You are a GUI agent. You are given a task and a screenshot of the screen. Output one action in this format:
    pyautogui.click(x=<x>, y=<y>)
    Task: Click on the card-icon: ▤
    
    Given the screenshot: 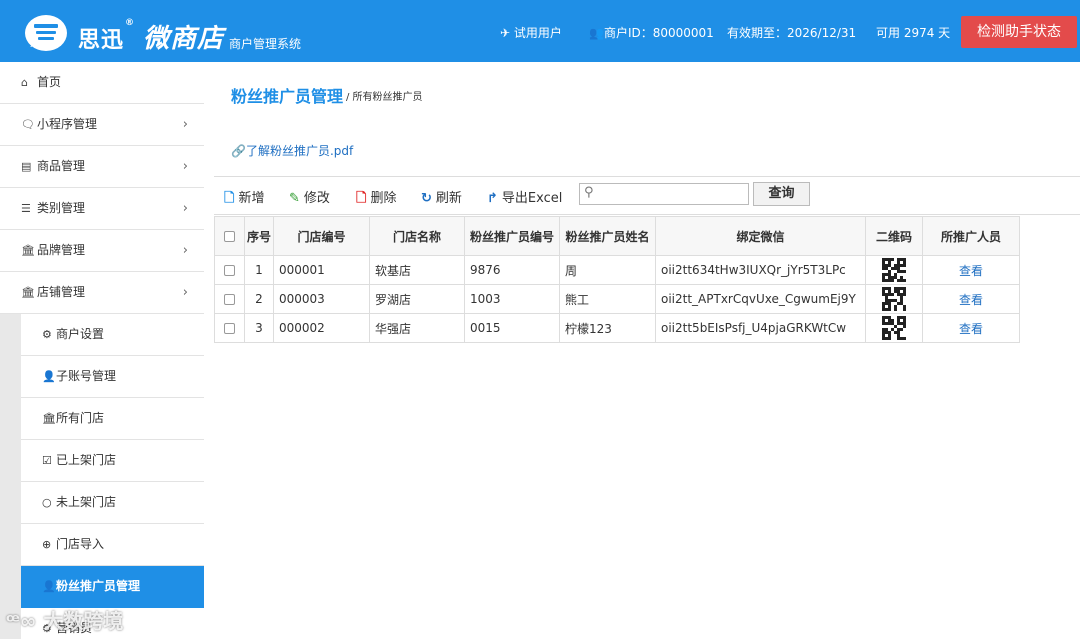 What is the action you would take?
    pyautogui.click(x=26, y=166)
    